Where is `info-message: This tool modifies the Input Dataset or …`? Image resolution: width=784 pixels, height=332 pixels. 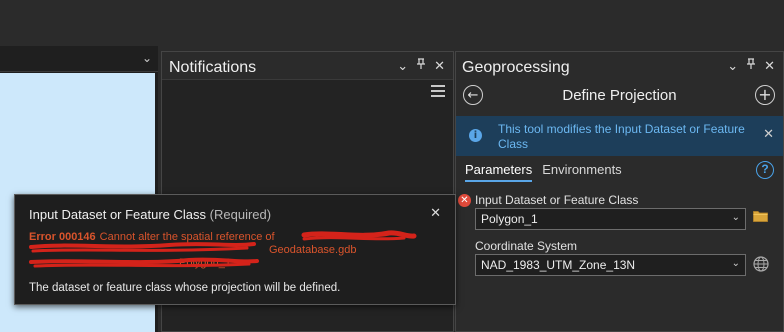 info-message: This tool modifies the Input Dataset or … is located at coordinates (621, 136).